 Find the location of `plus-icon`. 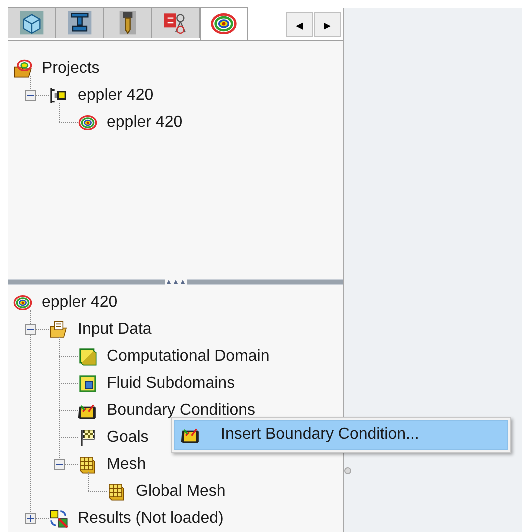

plus-icon is located at coordinates (30, 518).